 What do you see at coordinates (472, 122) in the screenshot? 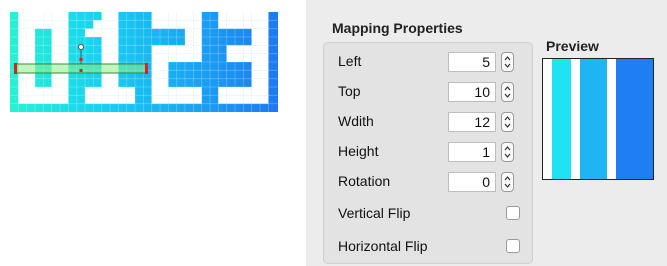
I see `width-input: 12` at bounding box center [472, 122].